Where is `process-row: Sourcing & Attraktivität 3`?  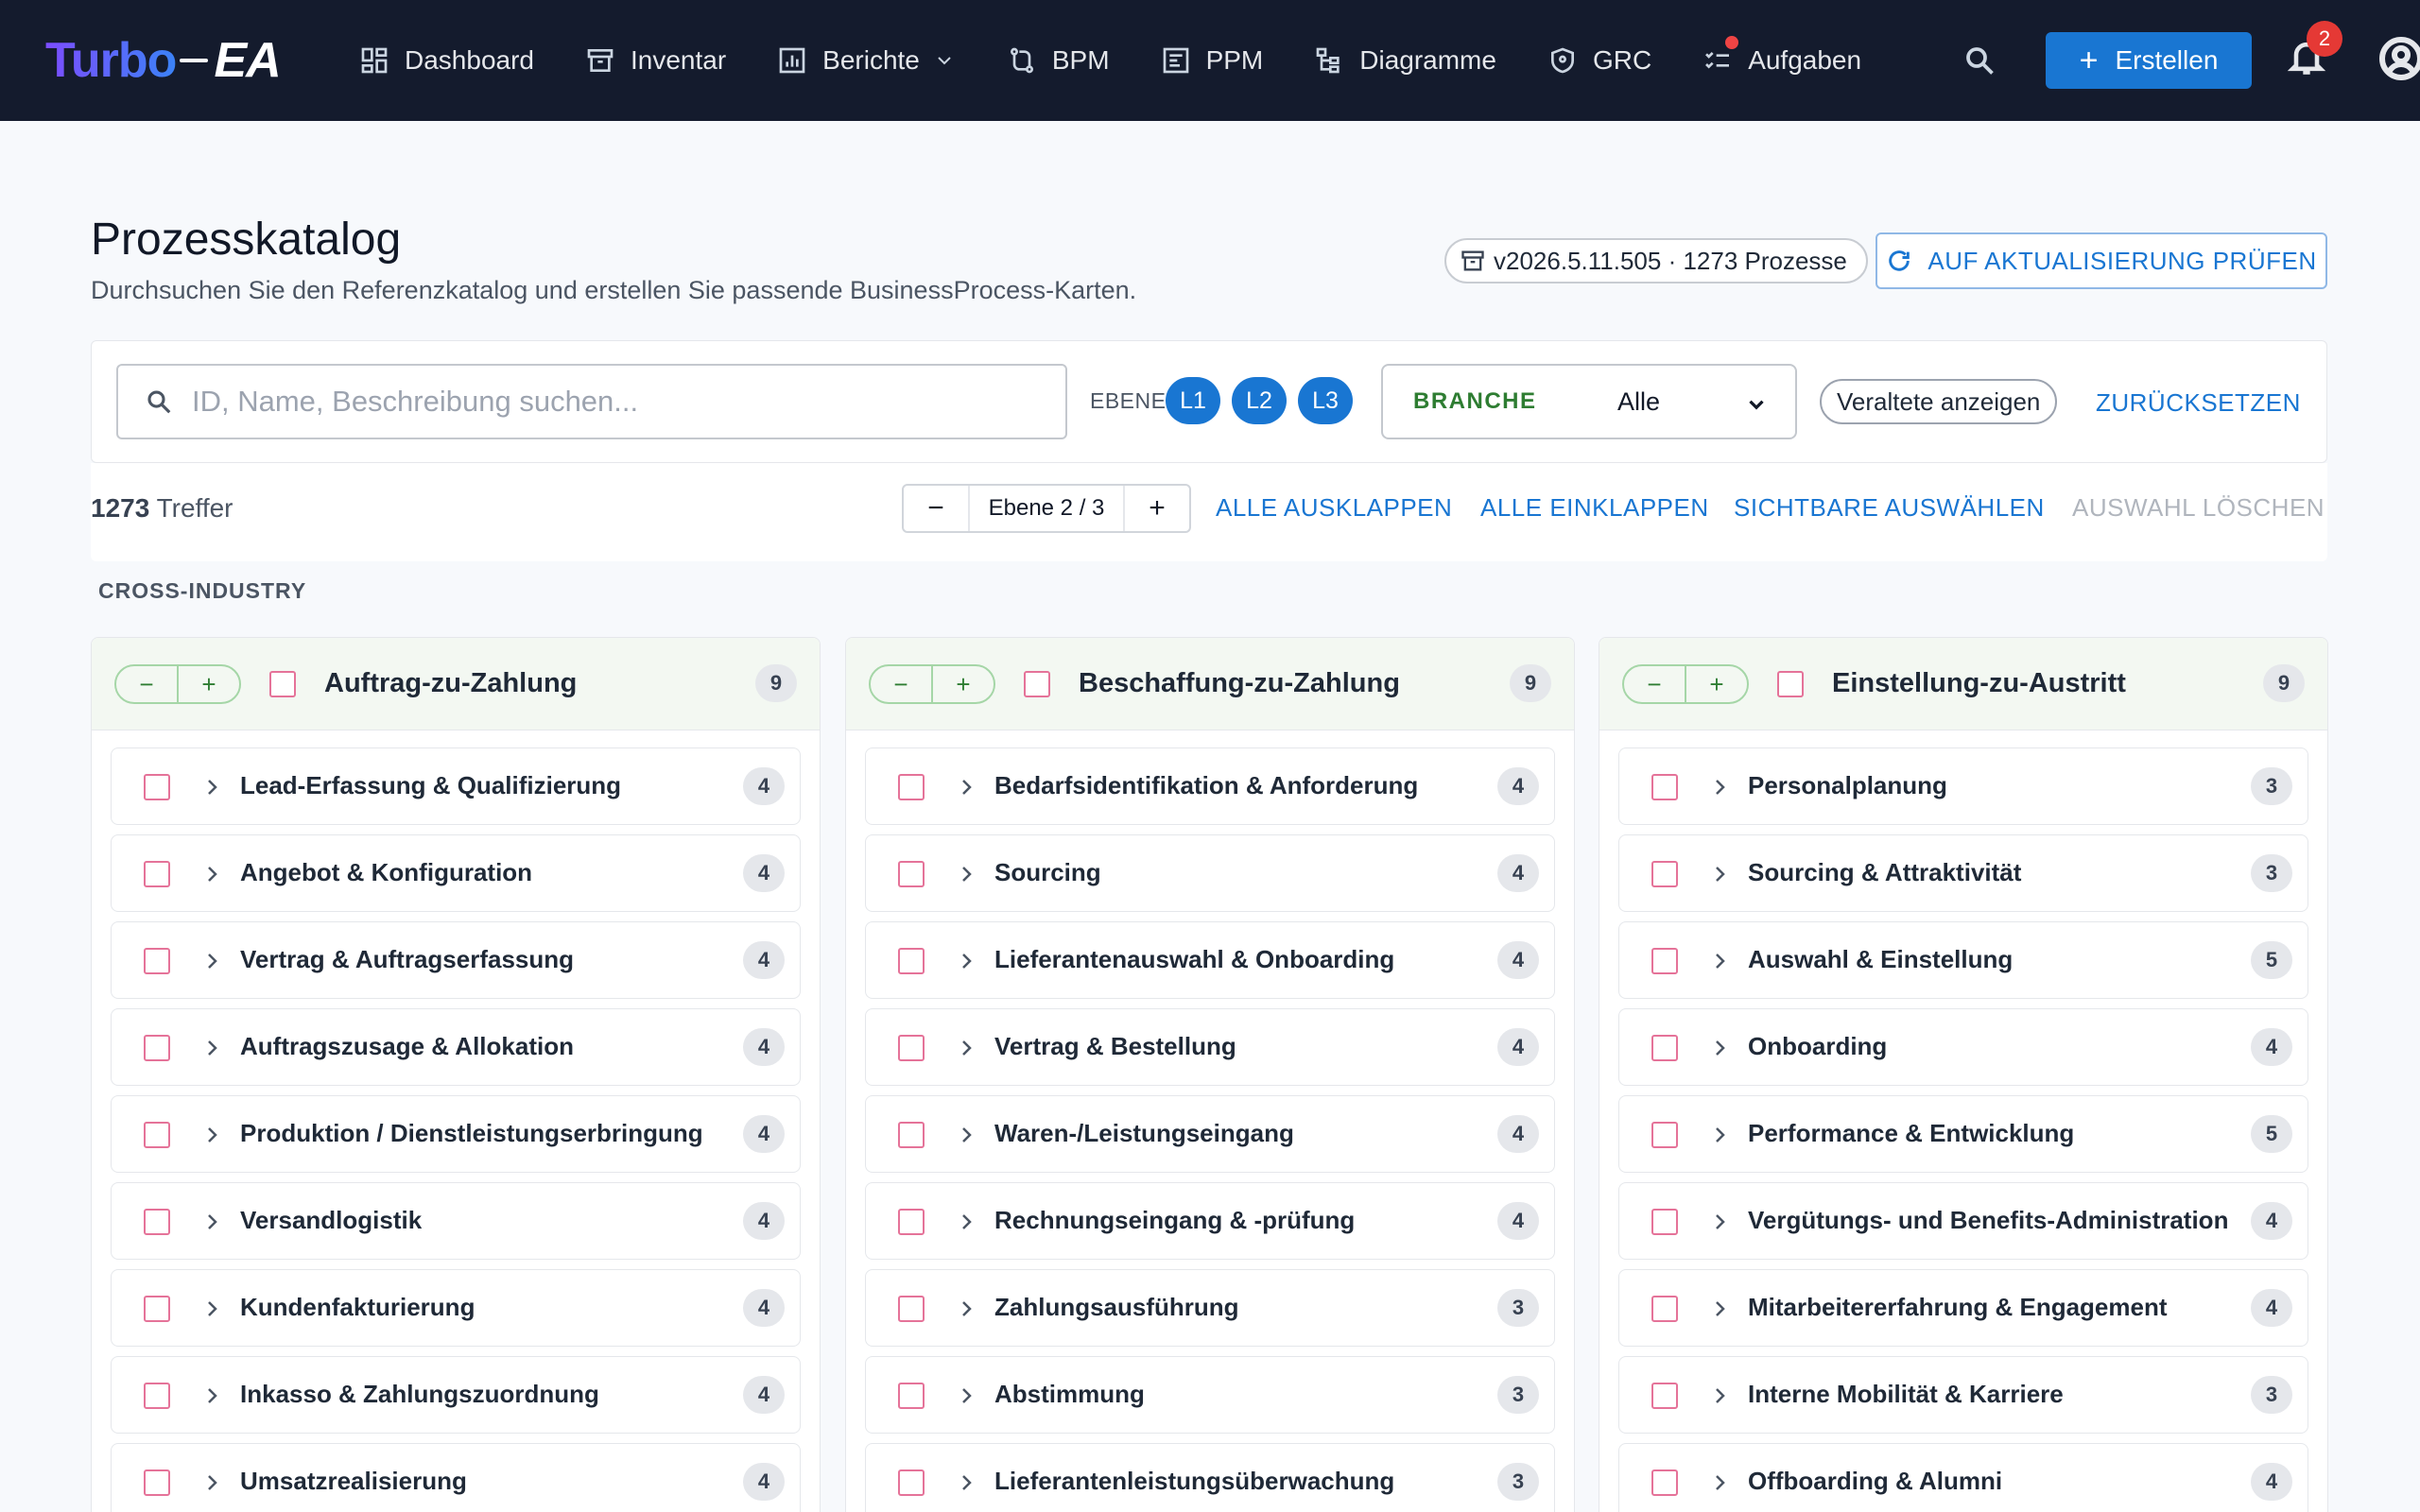
process-row: Sourcing & Attraktivität 3 is located at coordinates (1963, 873).